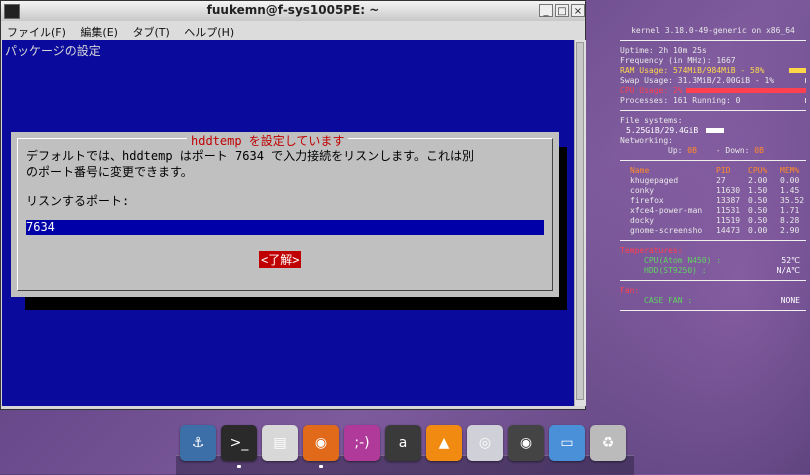  I want to click on process-pid: 13387, so click(728, 200).